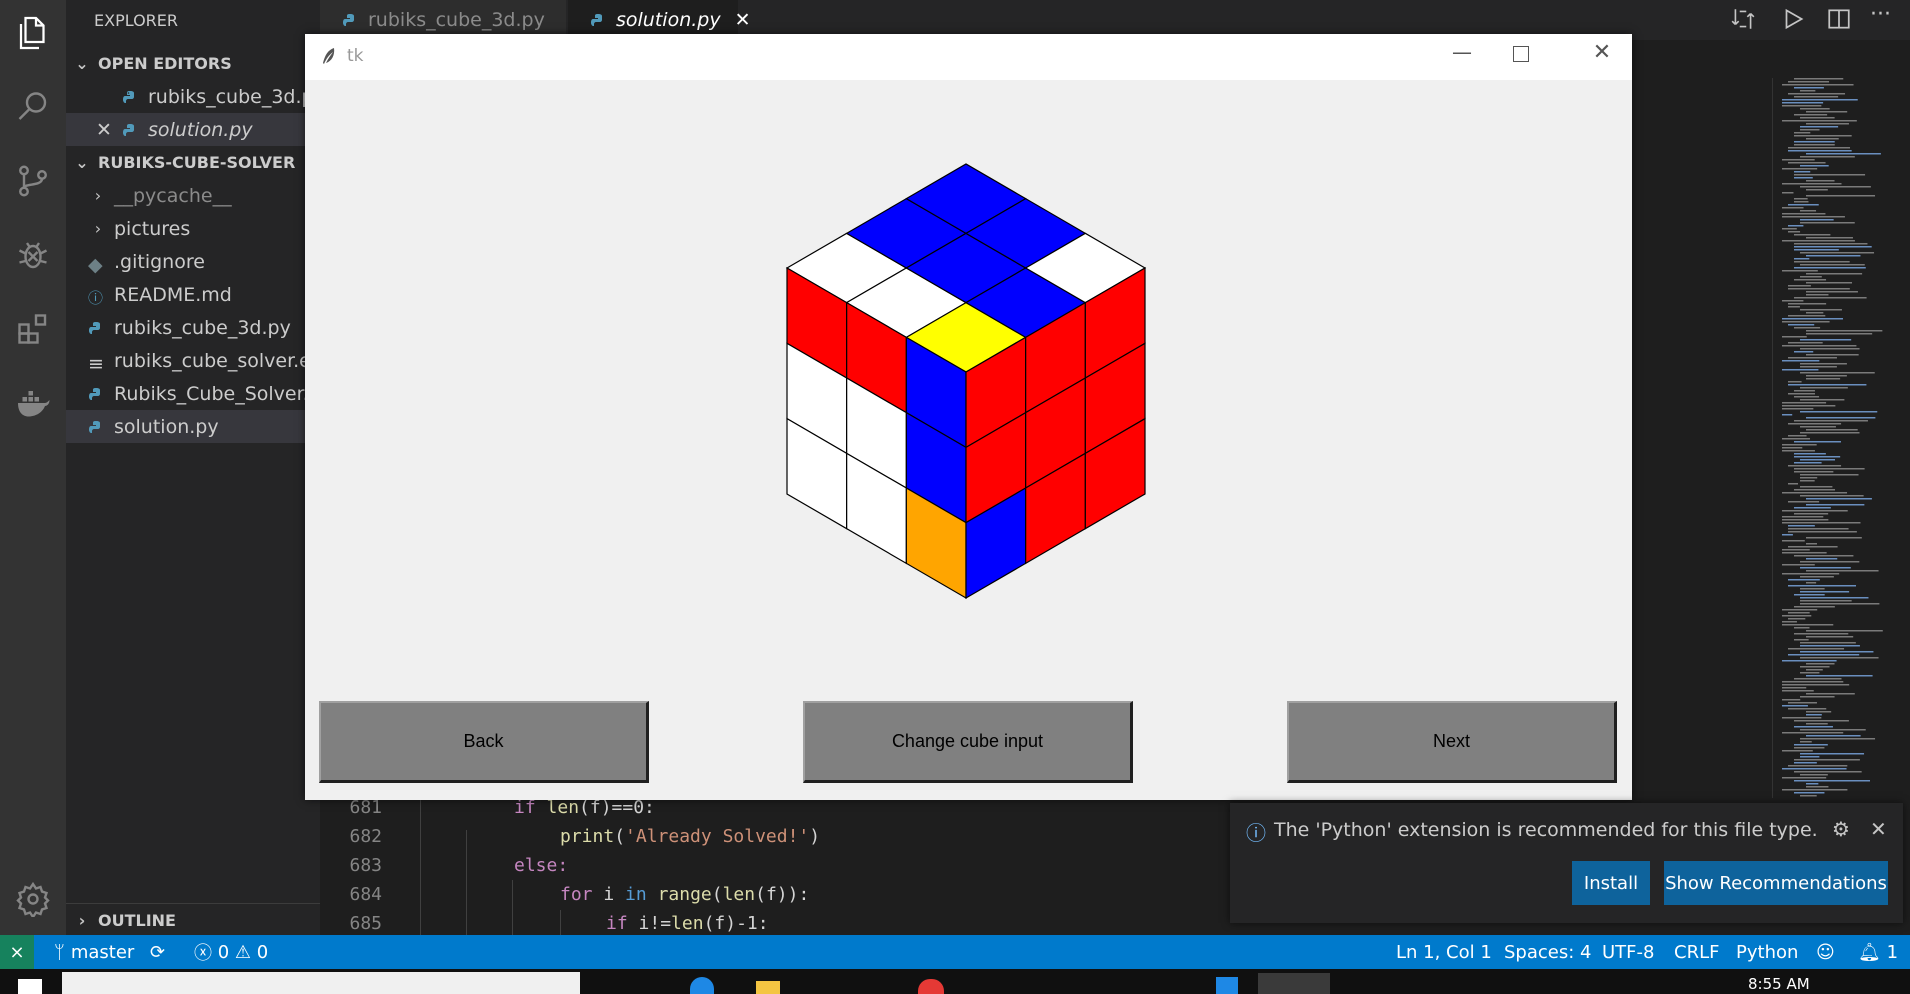  What do you see at coordinates (1547, 952) in the screenshot?
I see `indentation: Spaces: 4` at bounding box center [1547, 952].